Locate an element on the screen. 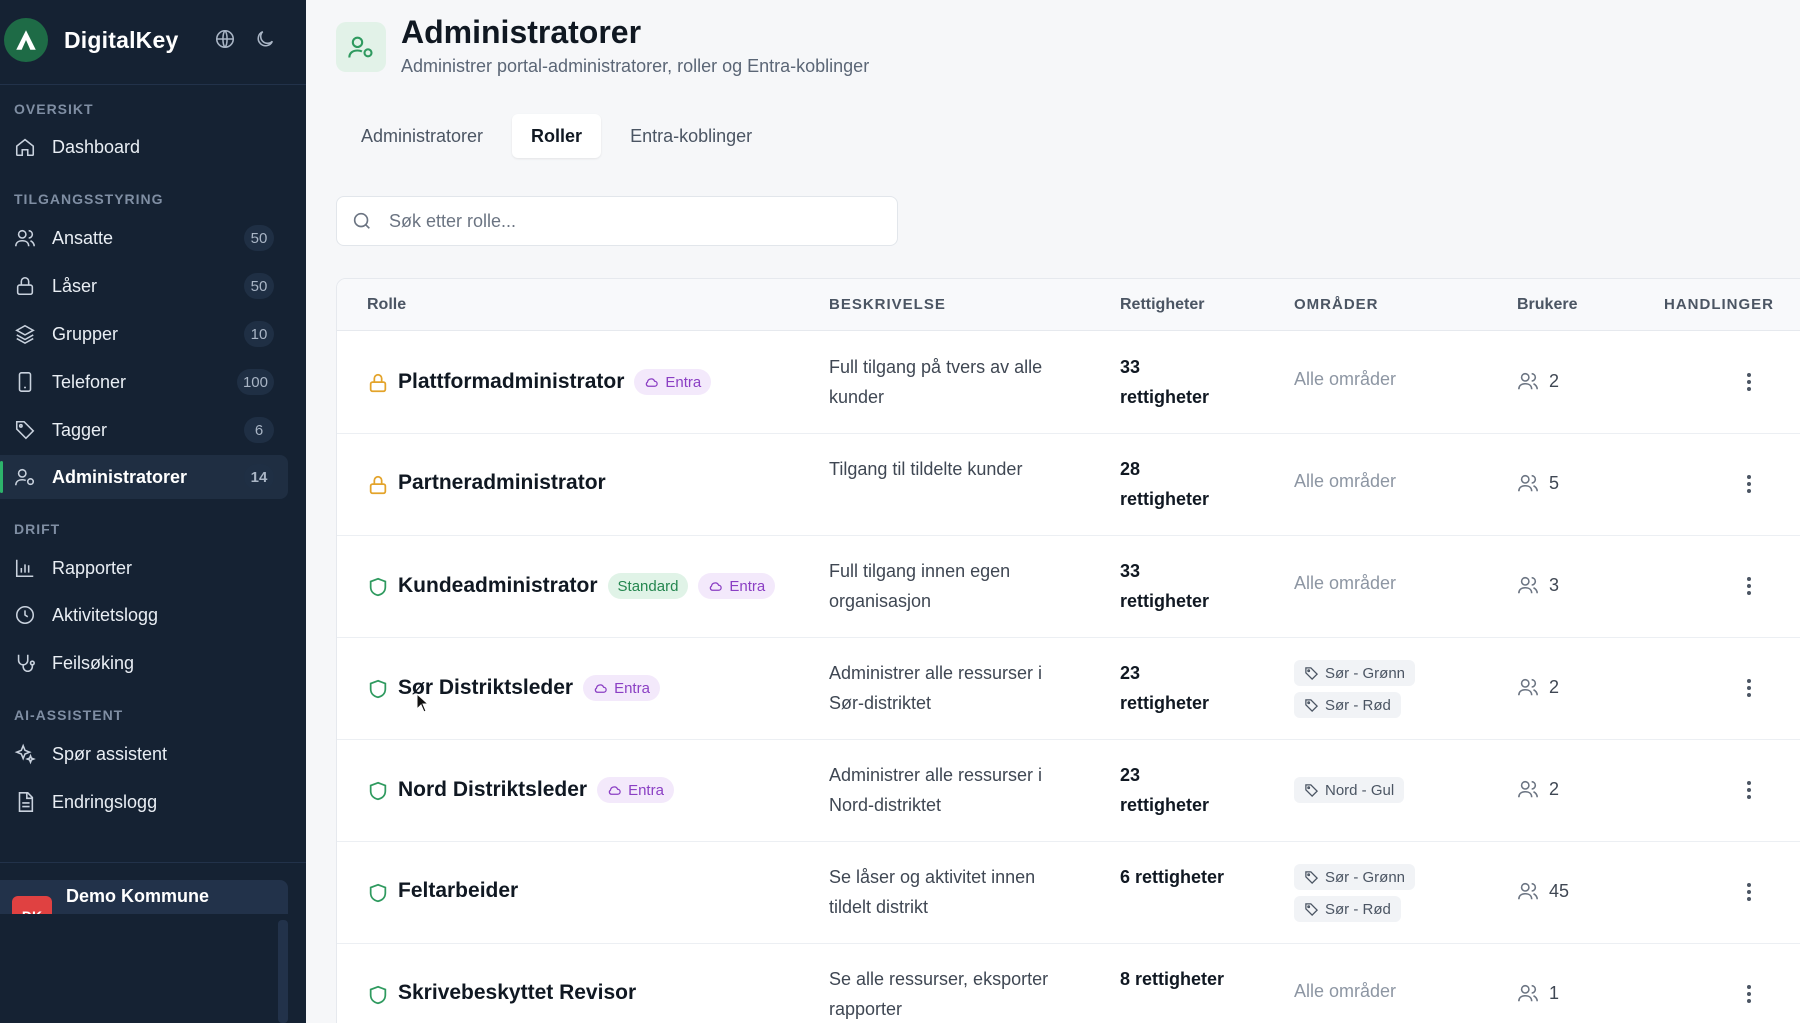  role-description: Full tilgang på tvers av alle kunder is located at coordinates (936, 382).